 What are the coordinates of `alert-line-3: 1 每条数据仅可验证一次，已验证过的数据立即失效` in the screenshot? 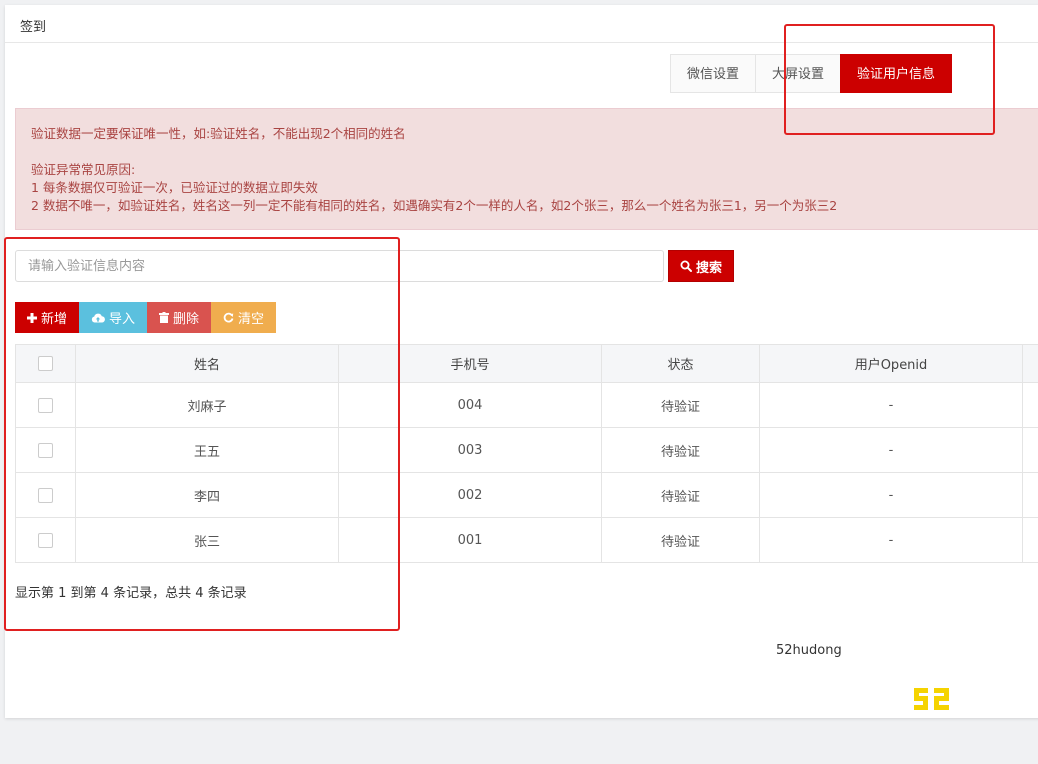 It's located at (174, 187).